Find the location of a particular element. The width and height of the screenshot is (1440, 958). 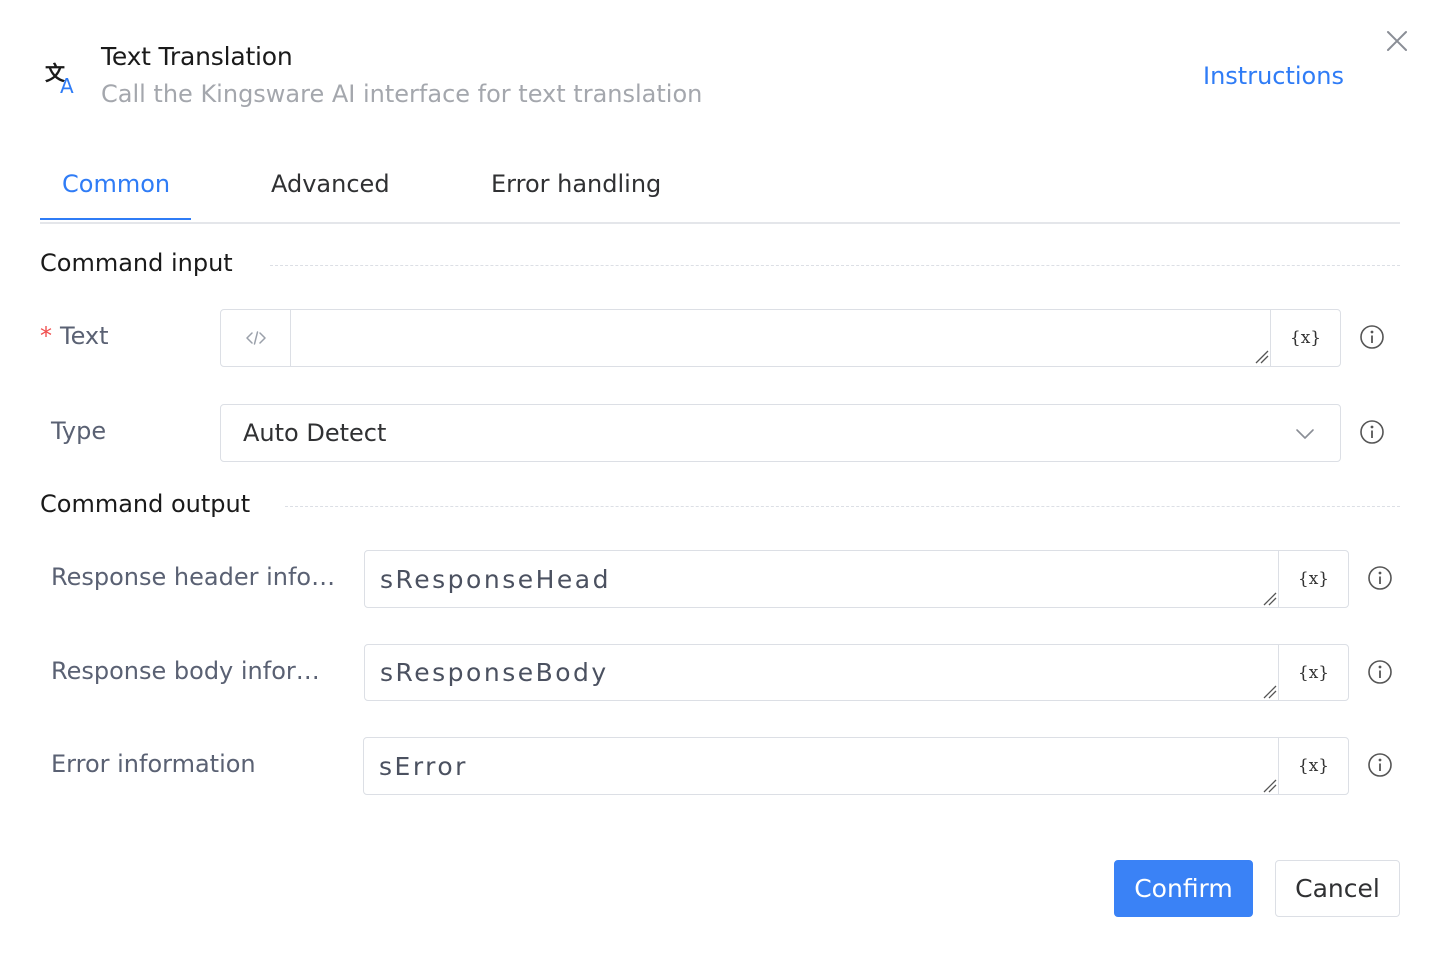

error-information-label: Error information is located at coordinates (153, 764).